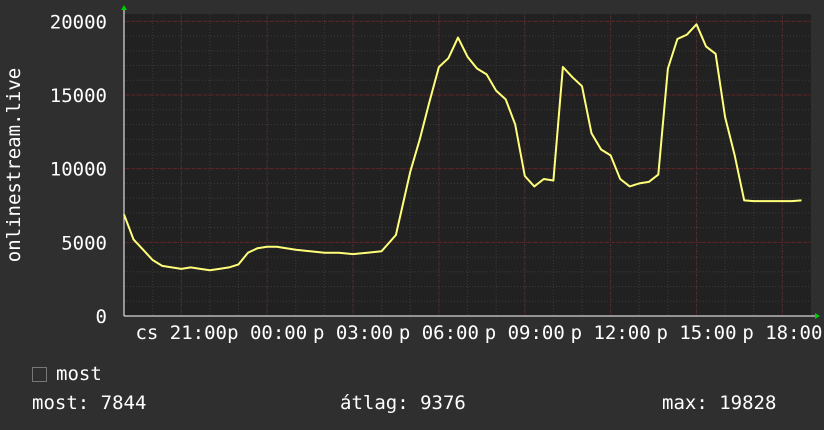  What do you see at coordinates (817, 316) in the screenshot?
I see `x-axis-arrow` at bounding box center [817, 316].